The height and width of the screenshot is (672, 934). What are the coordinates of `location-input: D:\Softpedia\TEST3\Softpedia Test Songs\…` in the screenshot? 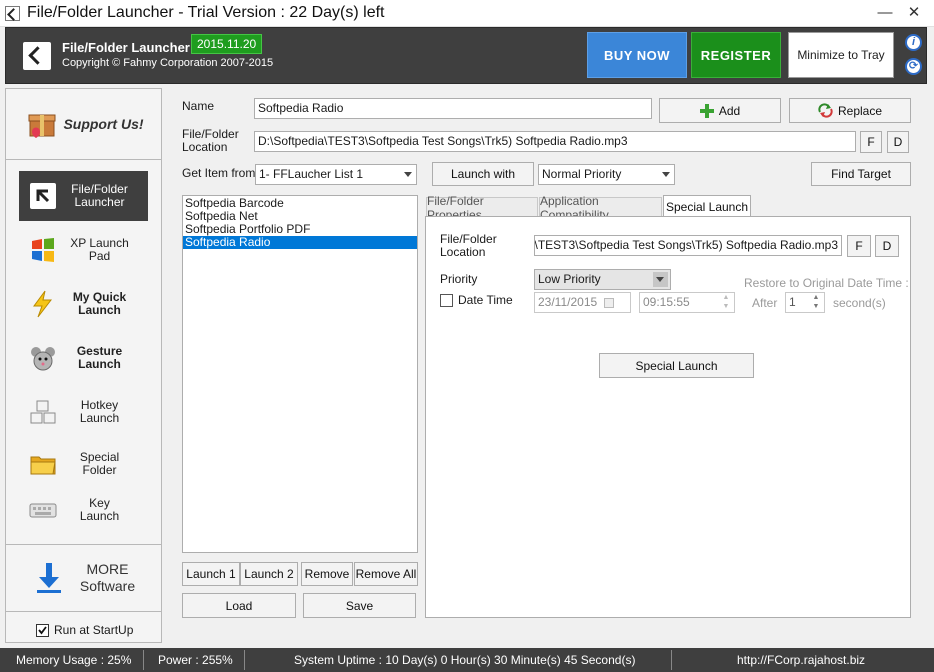 It's located at (555, 141).